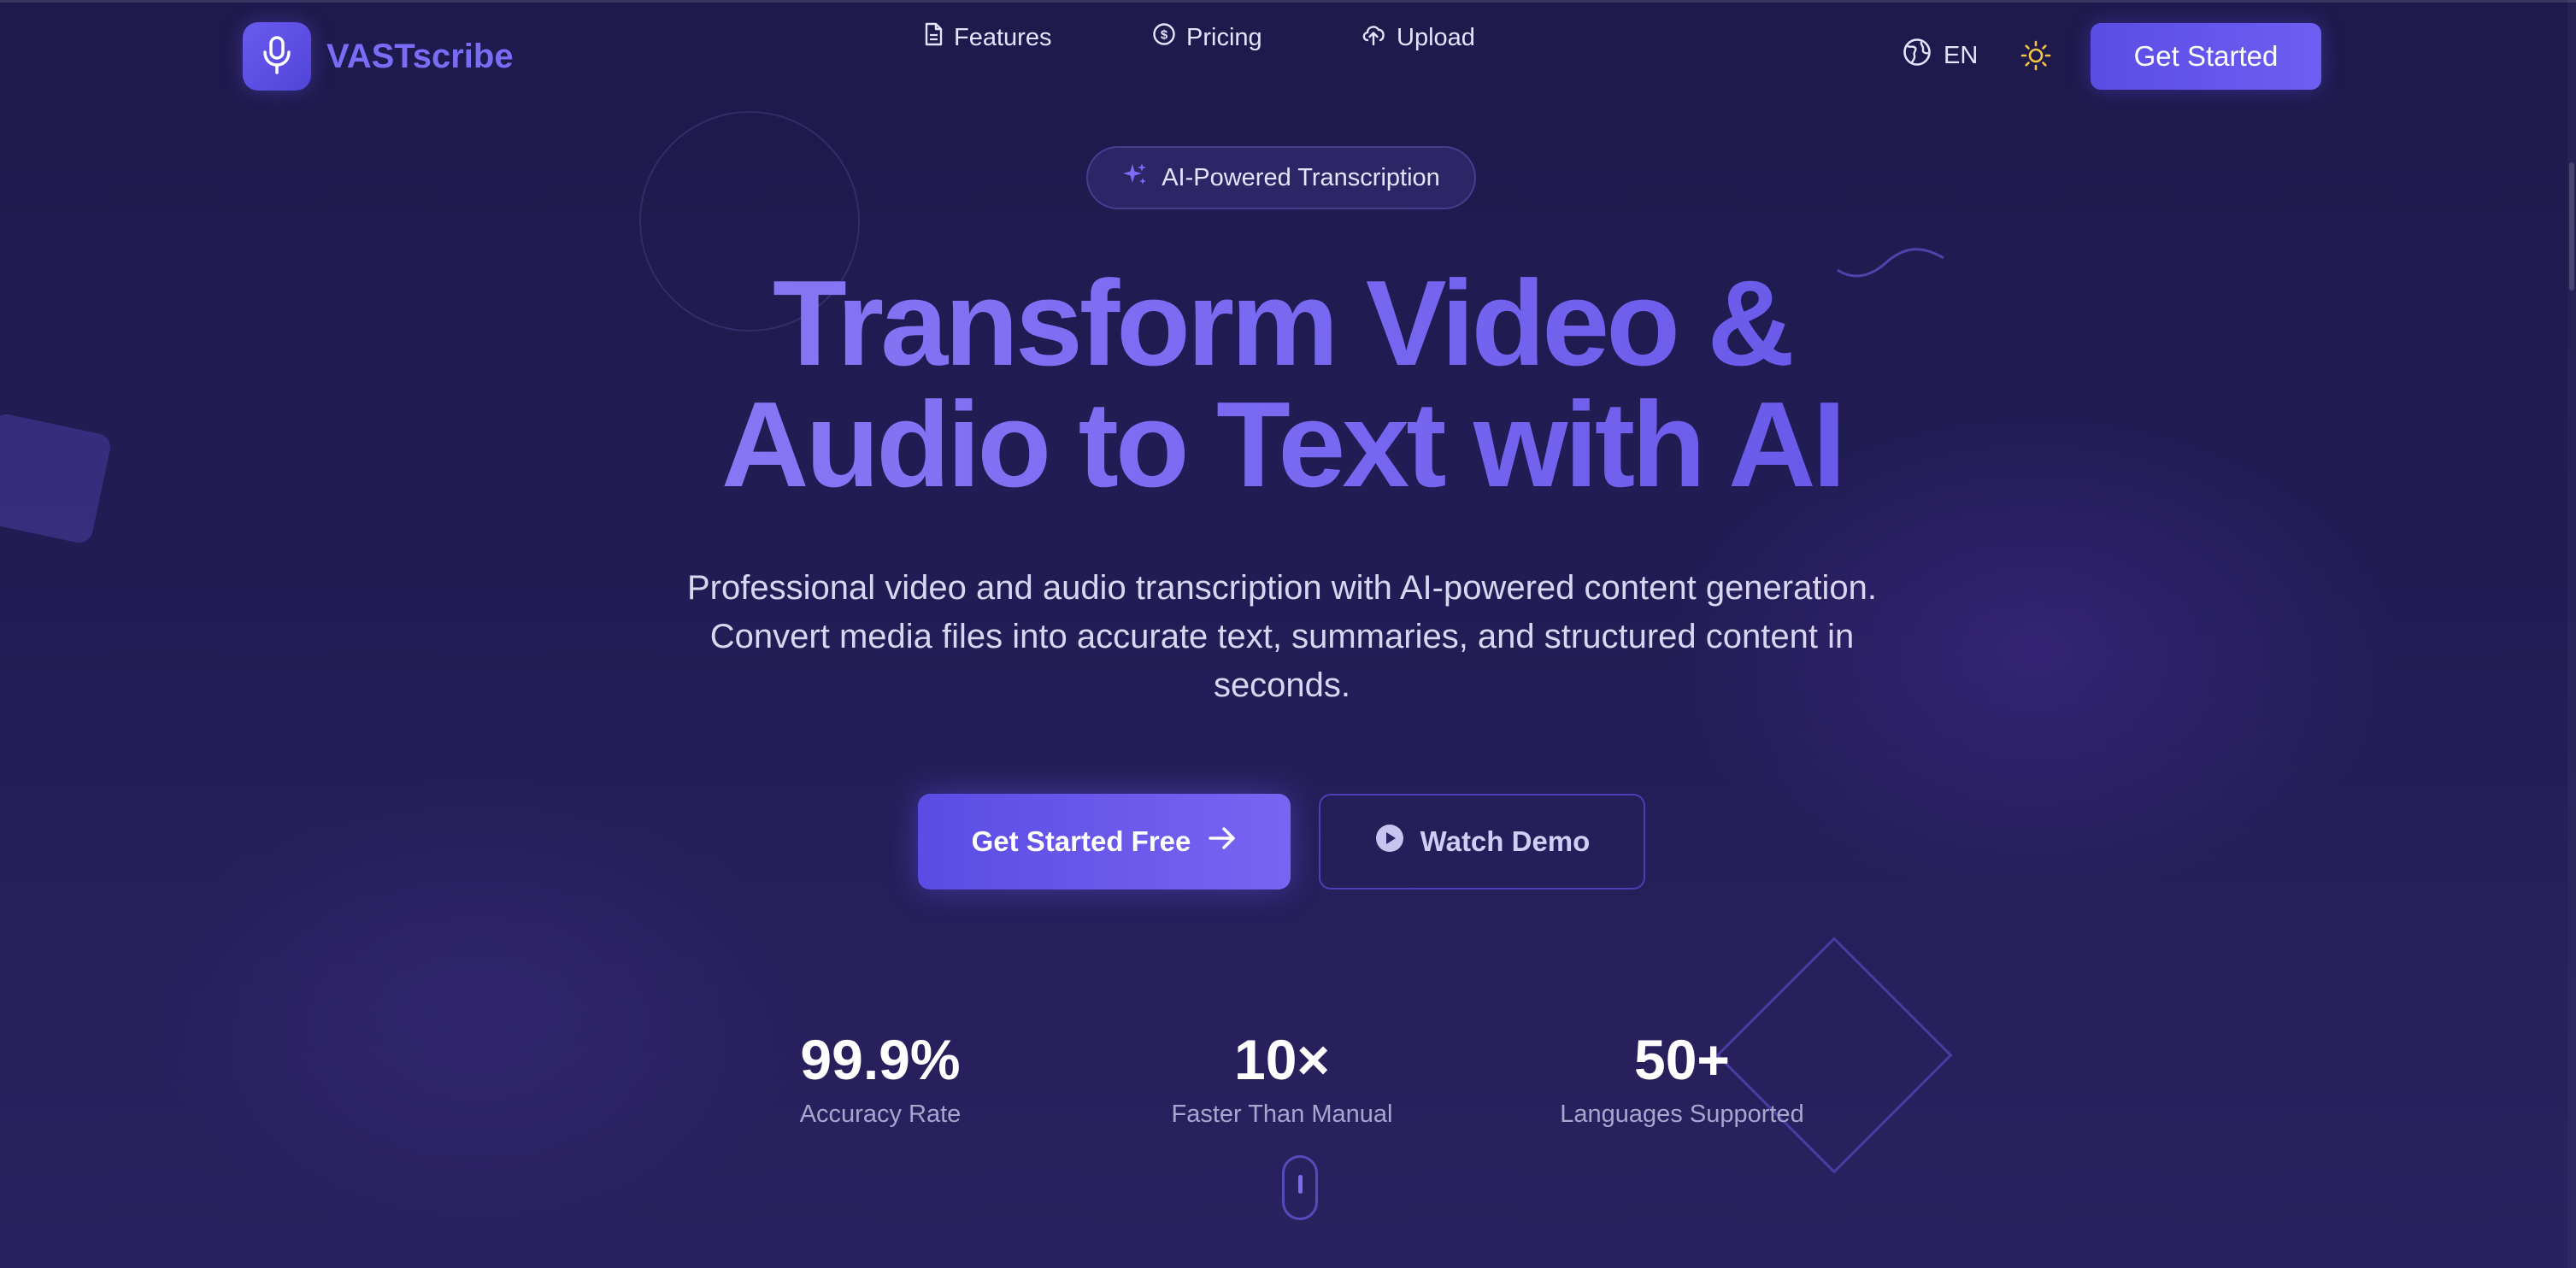 Image resolution: width=2576 pixels, height=1268 pixels. I want to click on hero-subtitle-line-3: seconds., so click(1282, 685).